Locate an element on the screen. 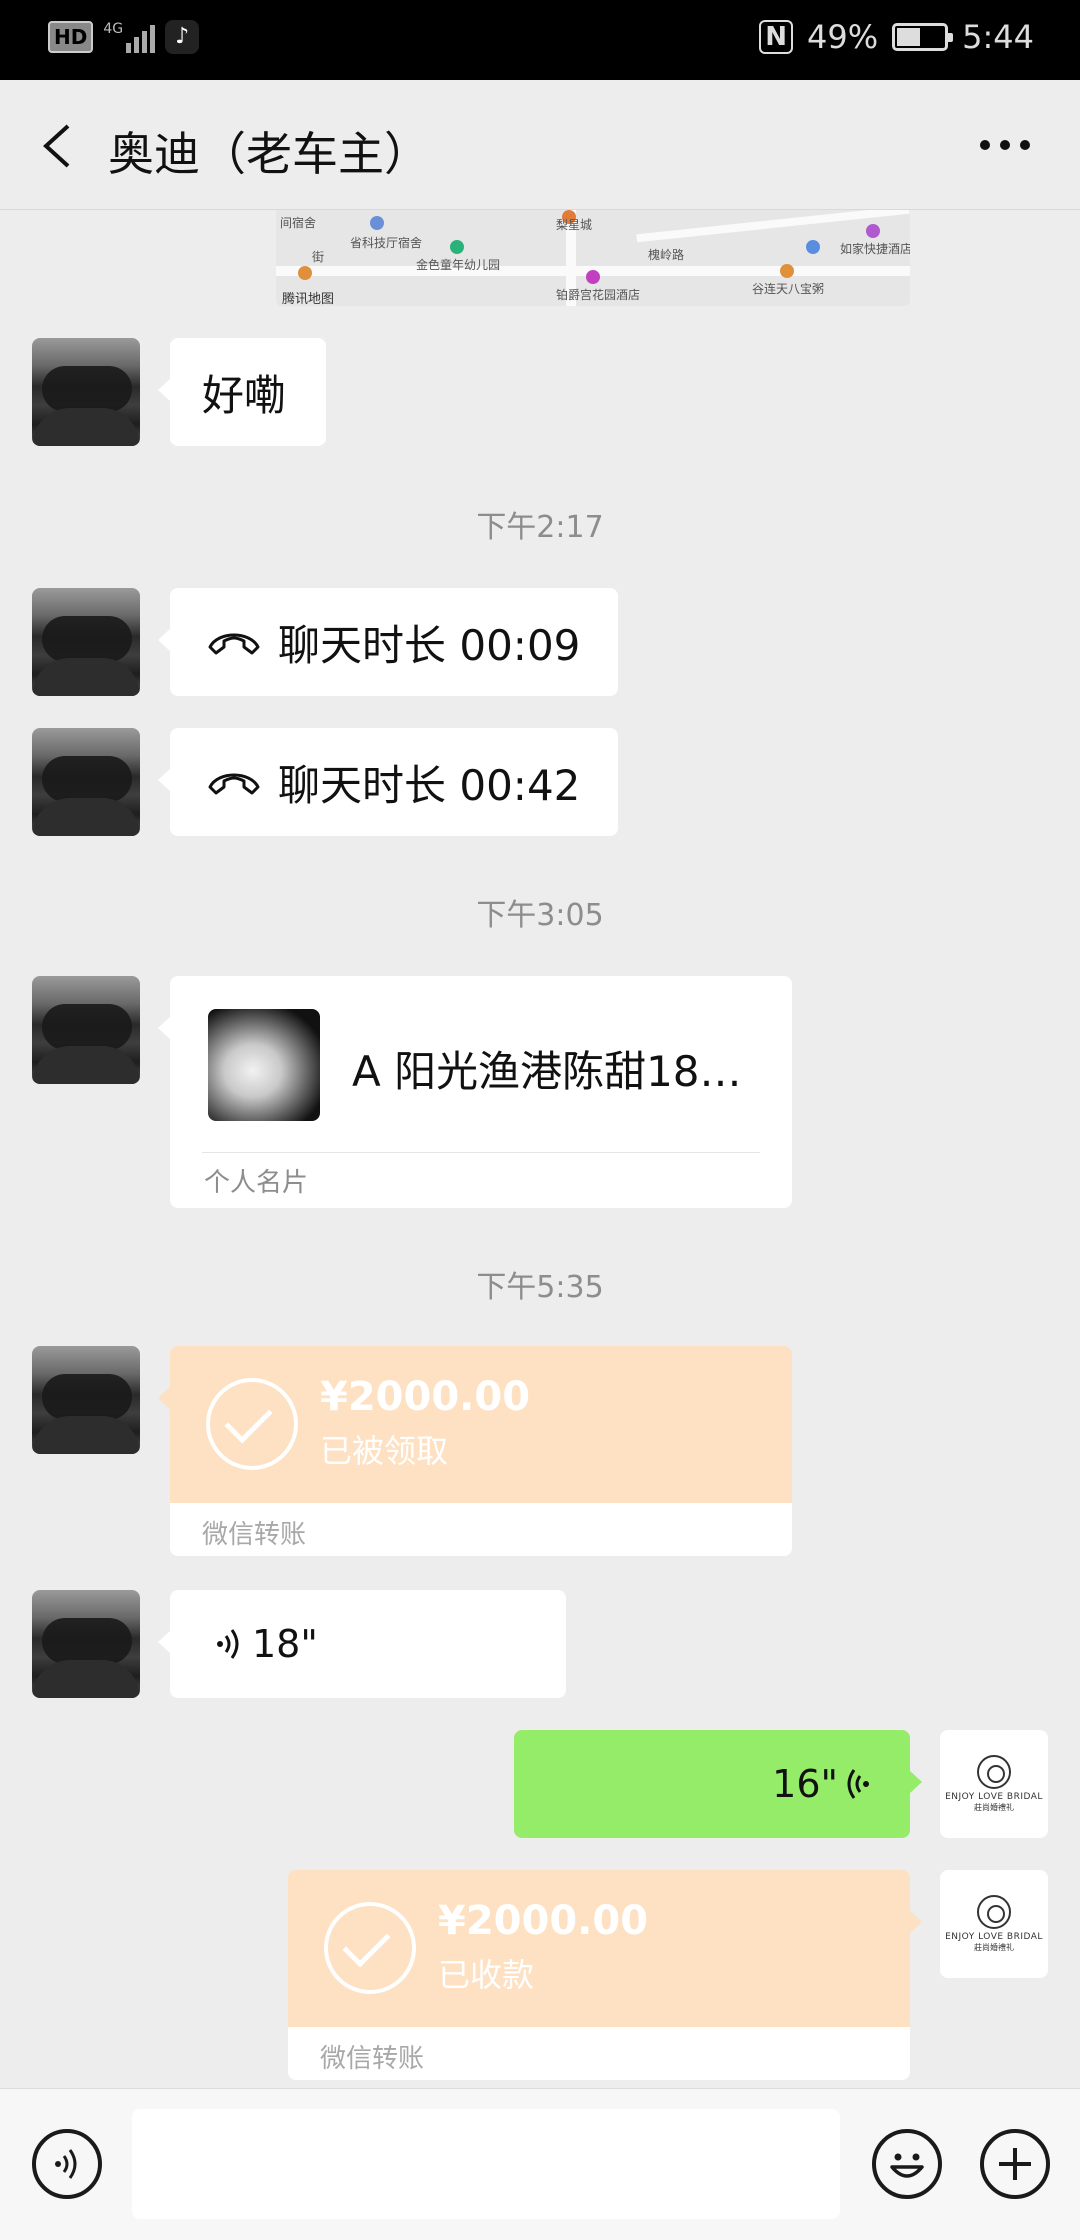  status-left: HD 4G ♪ is located at coordinates (124, 37).